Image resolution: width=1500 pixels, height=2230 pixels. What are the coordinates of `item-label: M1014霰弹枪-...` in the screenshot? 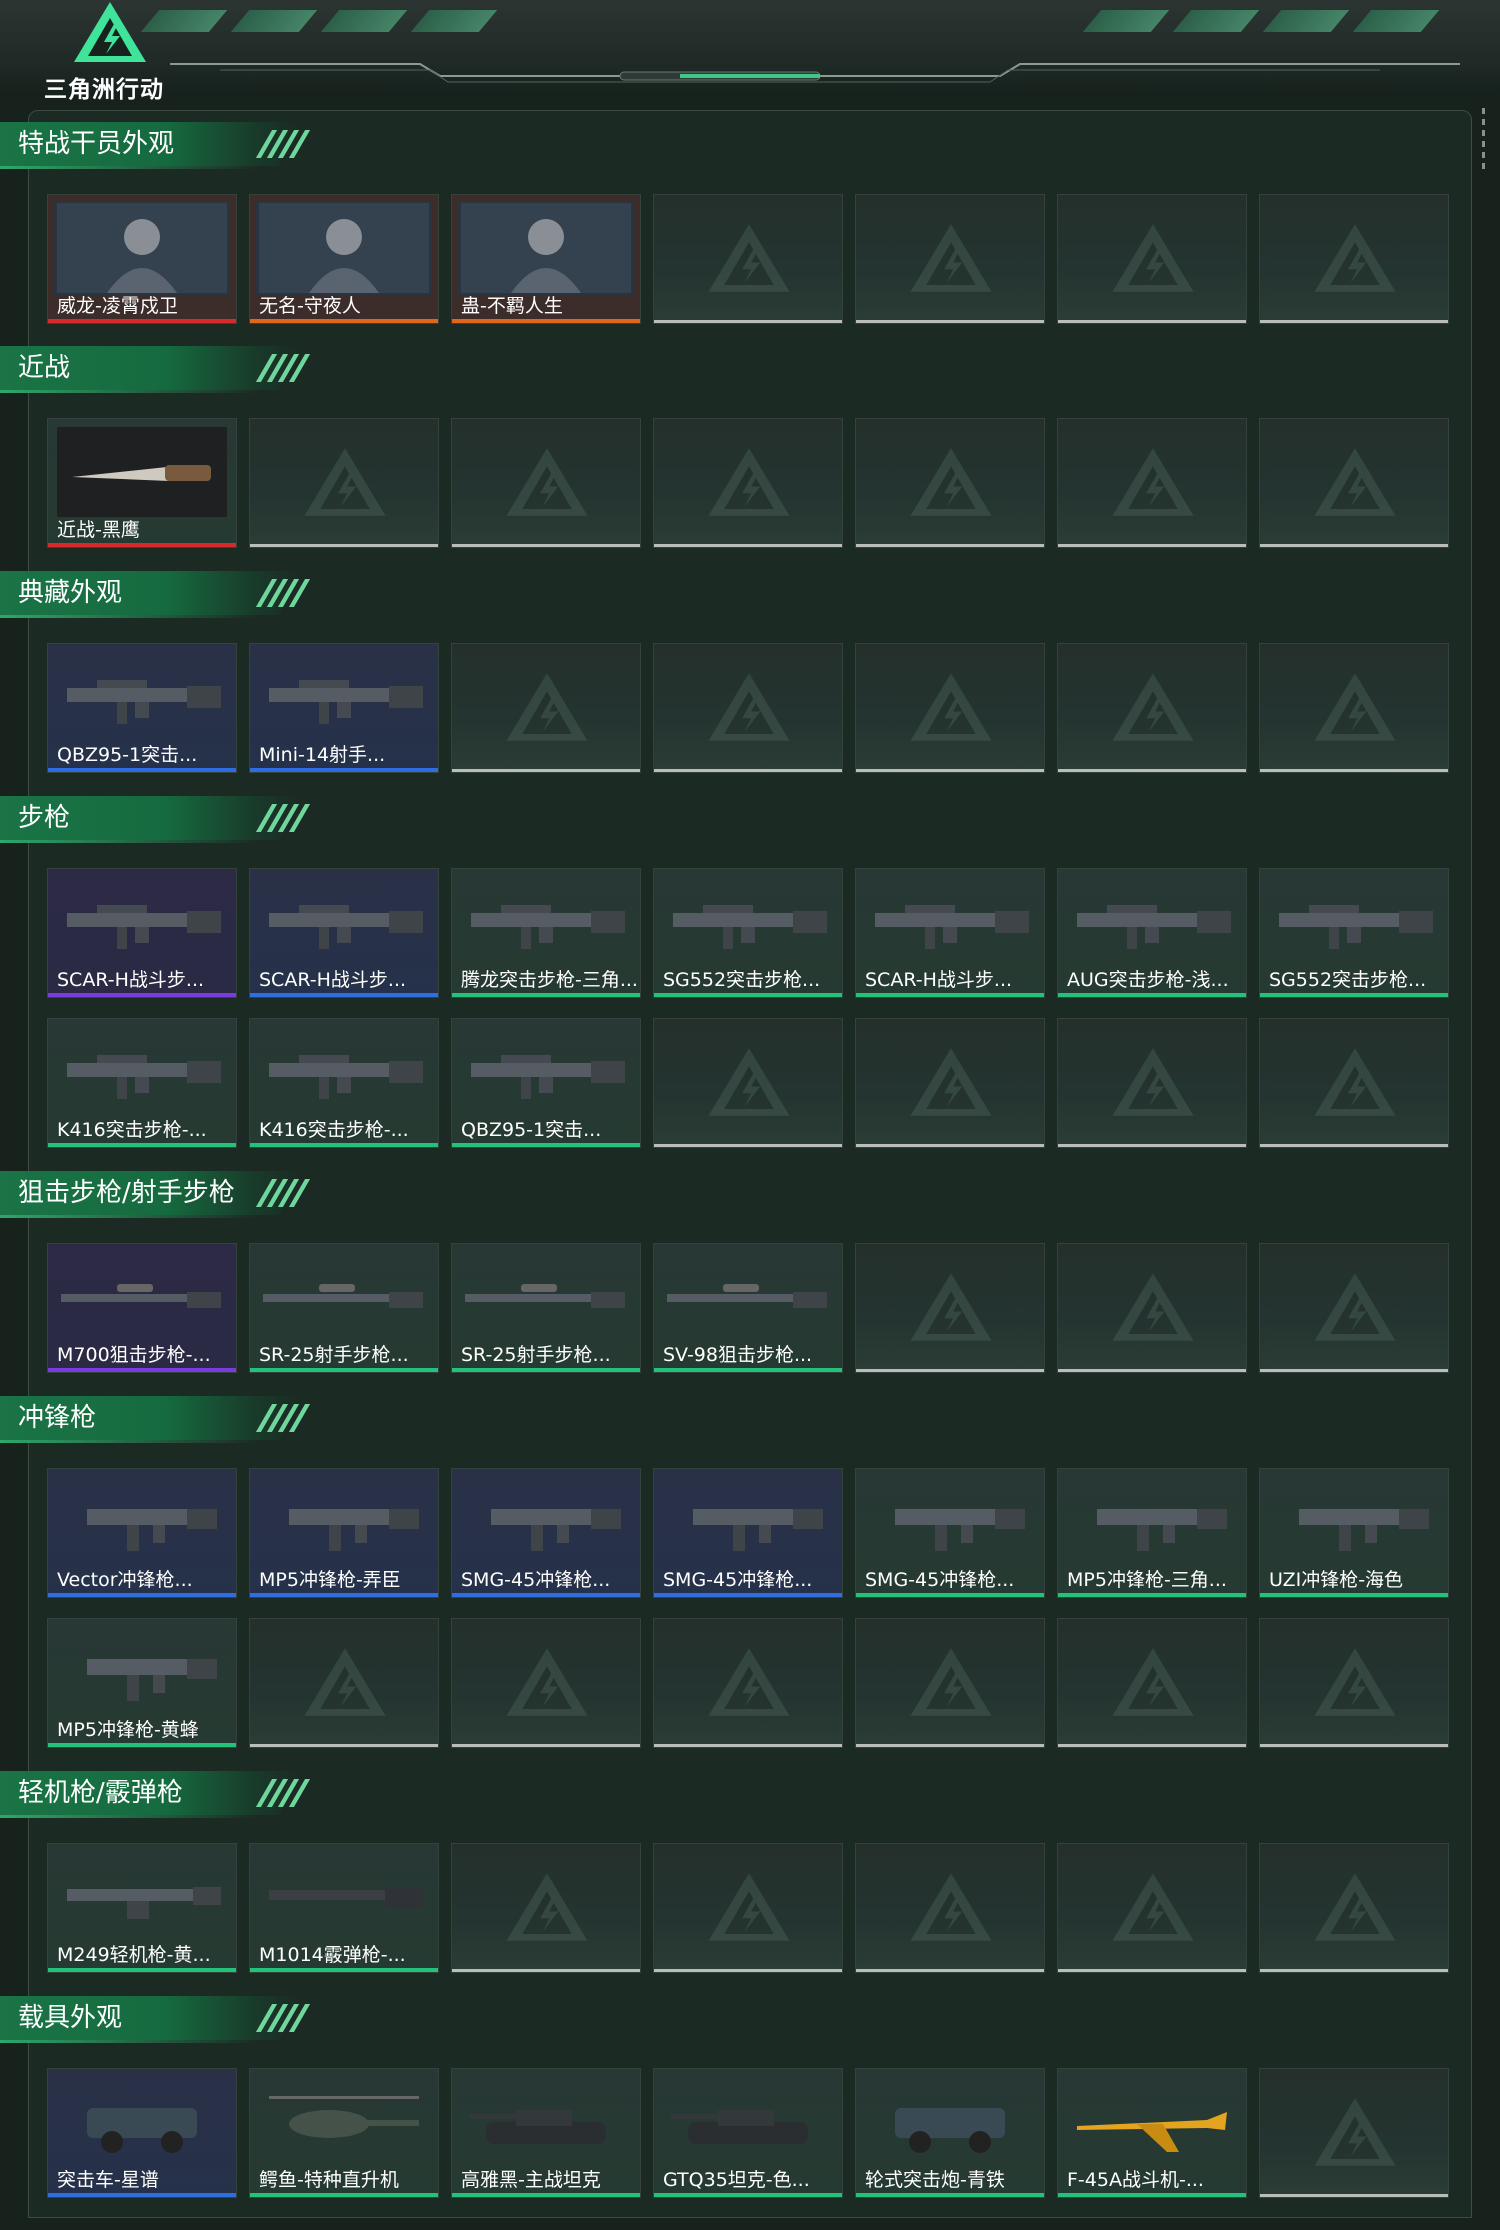 It's located at (332, 1955).